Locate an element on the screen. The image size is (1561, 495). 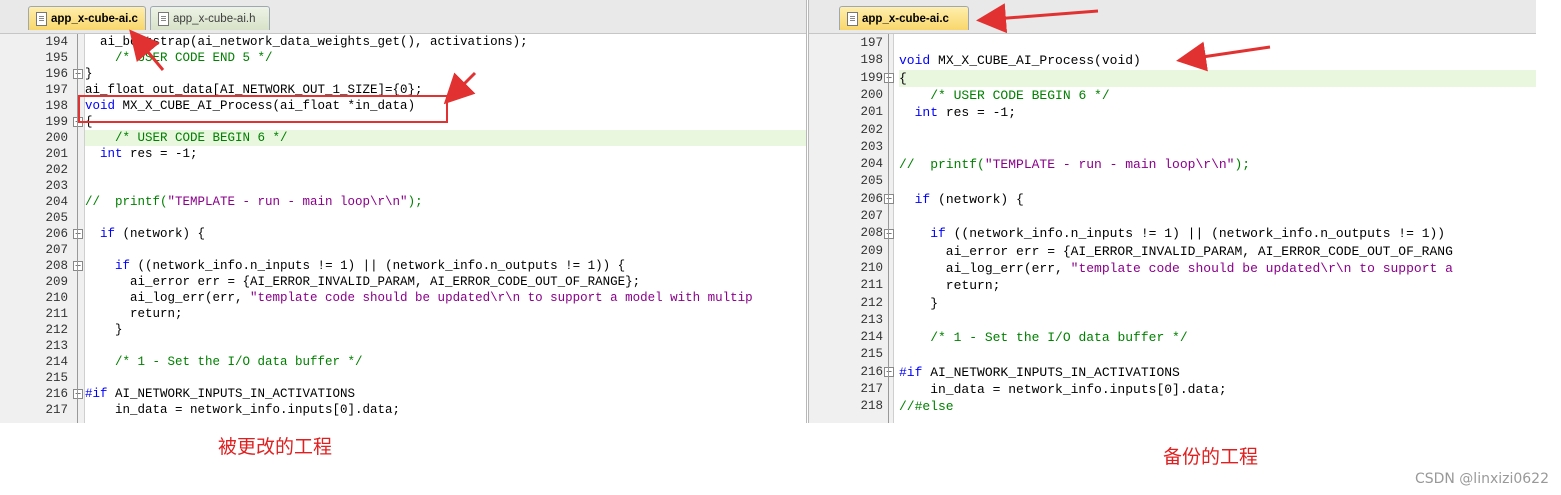
arrow-to-left-function is located at coordinates (460, 88).